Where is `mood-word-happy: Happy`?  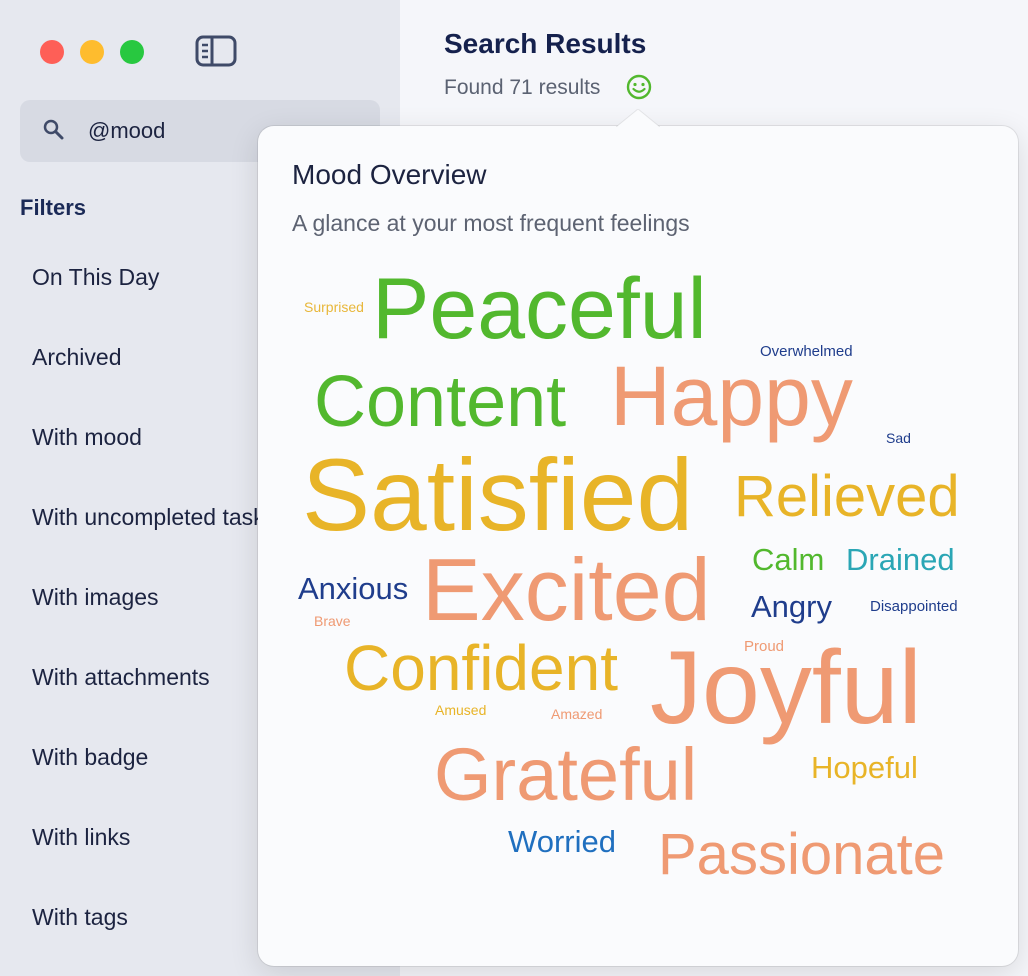
mood-word-happy: Happy is located at coordinates (731, 396).